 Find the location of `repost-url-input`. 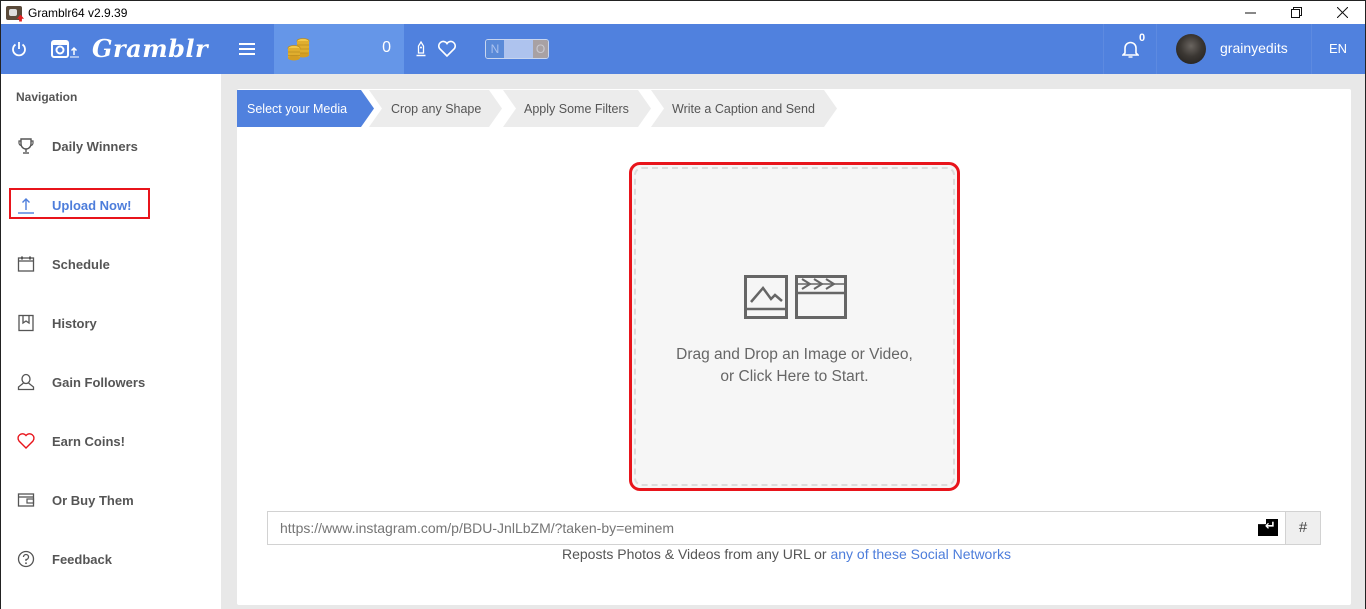

repost-url-input is located at coordinates (776, 528).